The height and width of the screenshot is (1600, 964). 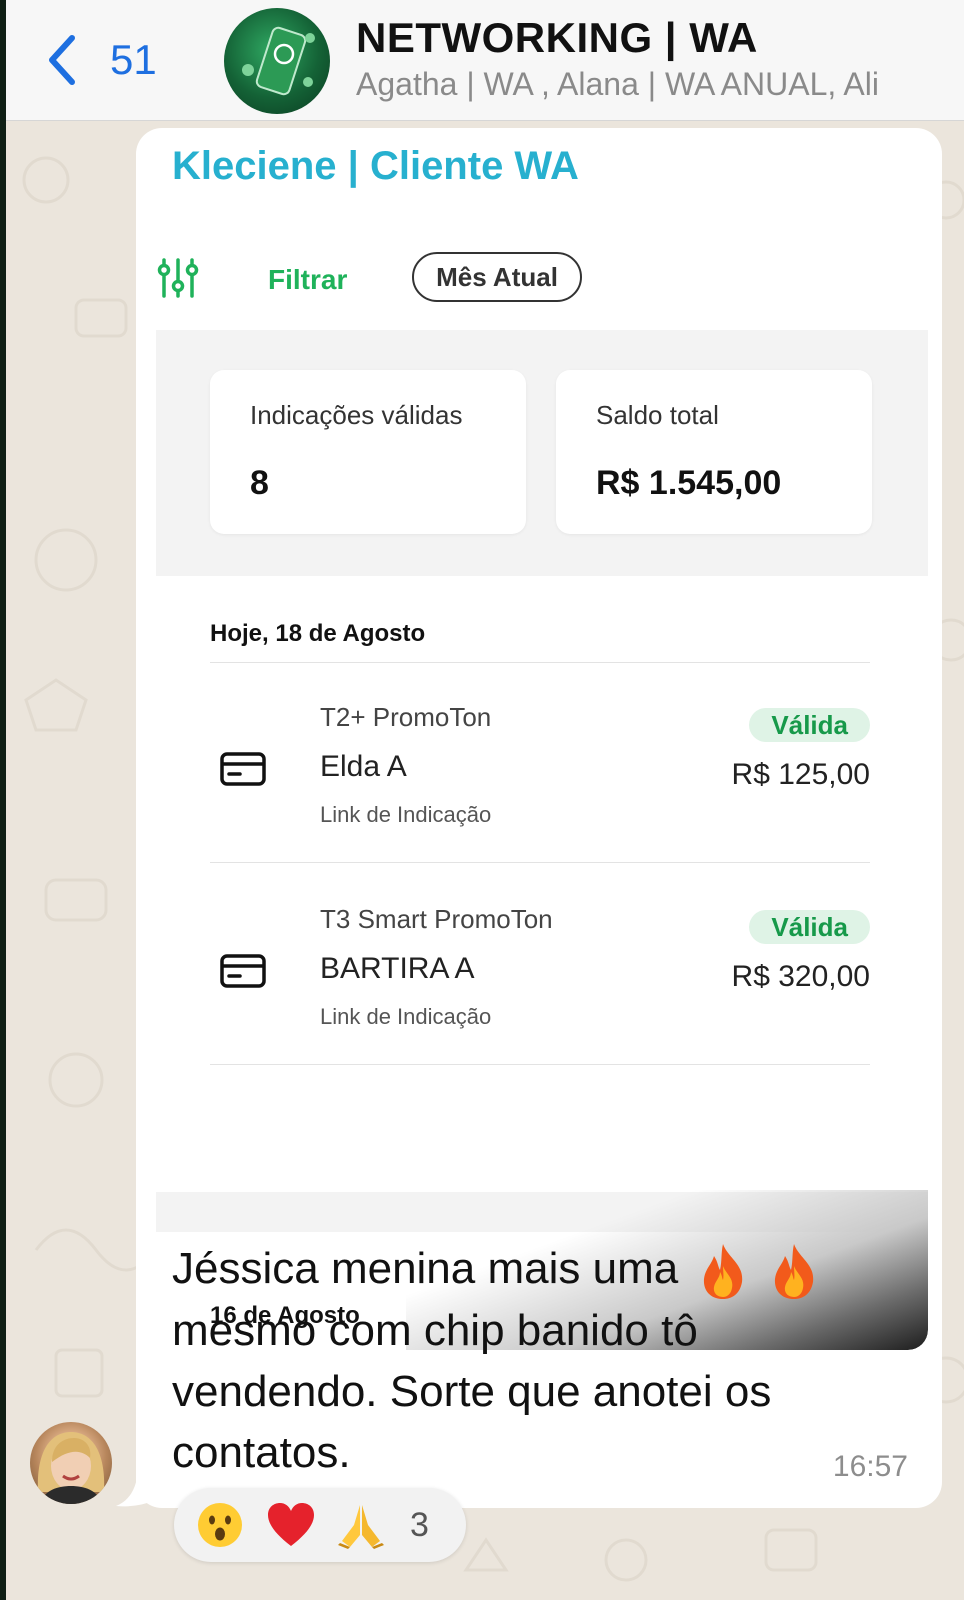 I want to click on message-text-first: Jéssica menina mais uma, so click(x=425, y=1268).